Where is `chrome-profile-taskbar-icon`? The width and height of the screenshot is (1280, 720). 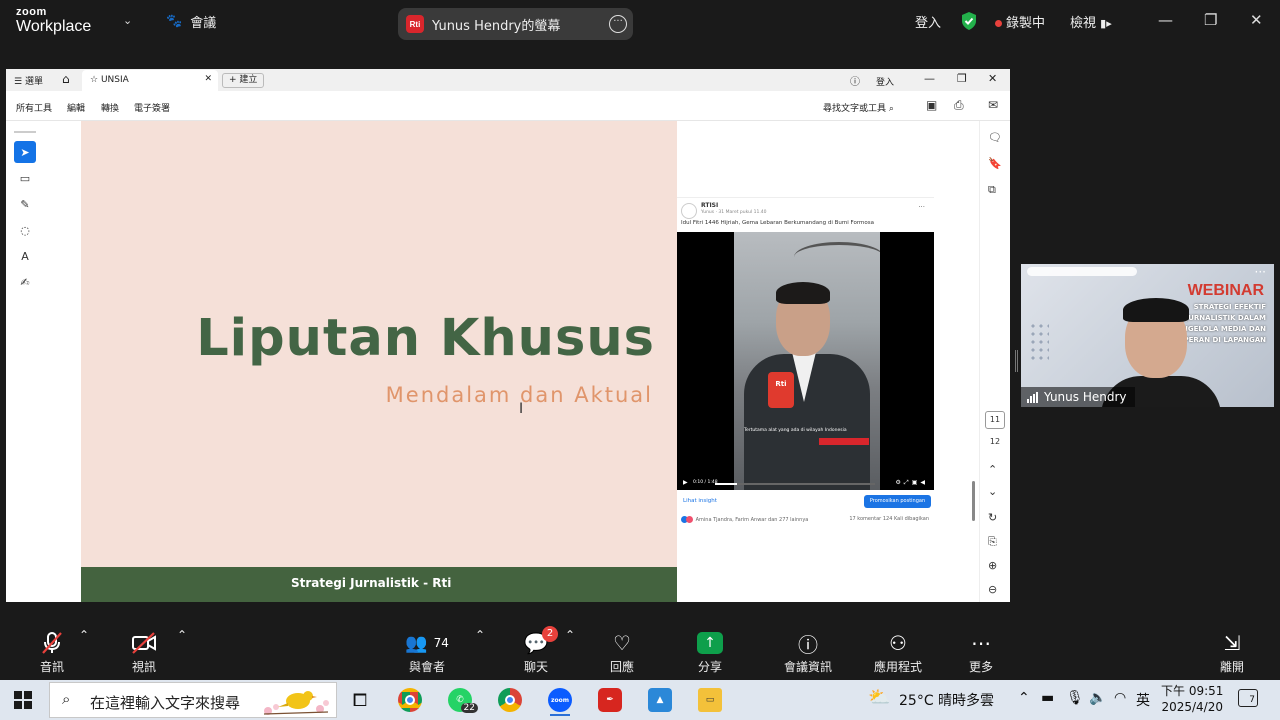 chrome-profile-taskbar-icon is located at coordinates (510, 700).